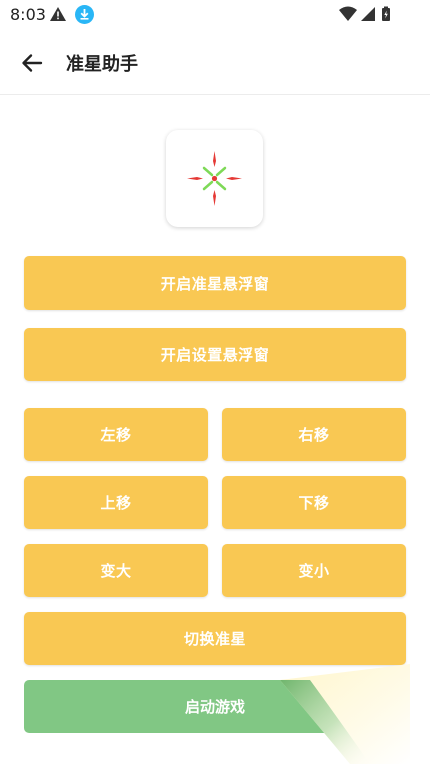 This screenshot has width=430, height=764. Describe the element at coordinates (102, 64) in the screenshot. I see `page-title: 准星助手` at that location.